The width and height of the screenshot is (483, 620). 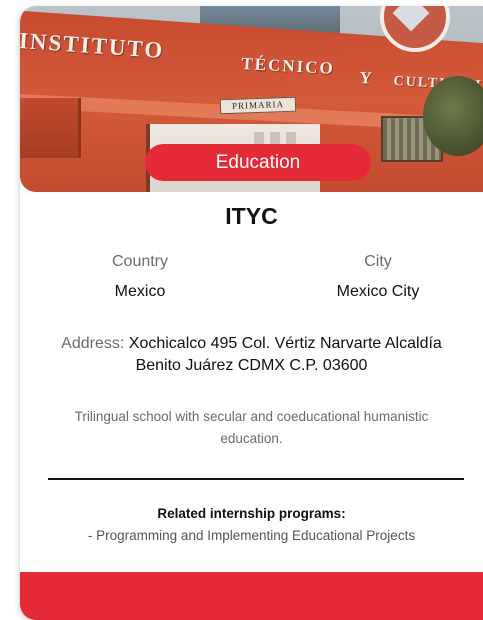 I want to click on city-value: Mexico City, so click(x=378, y=291).